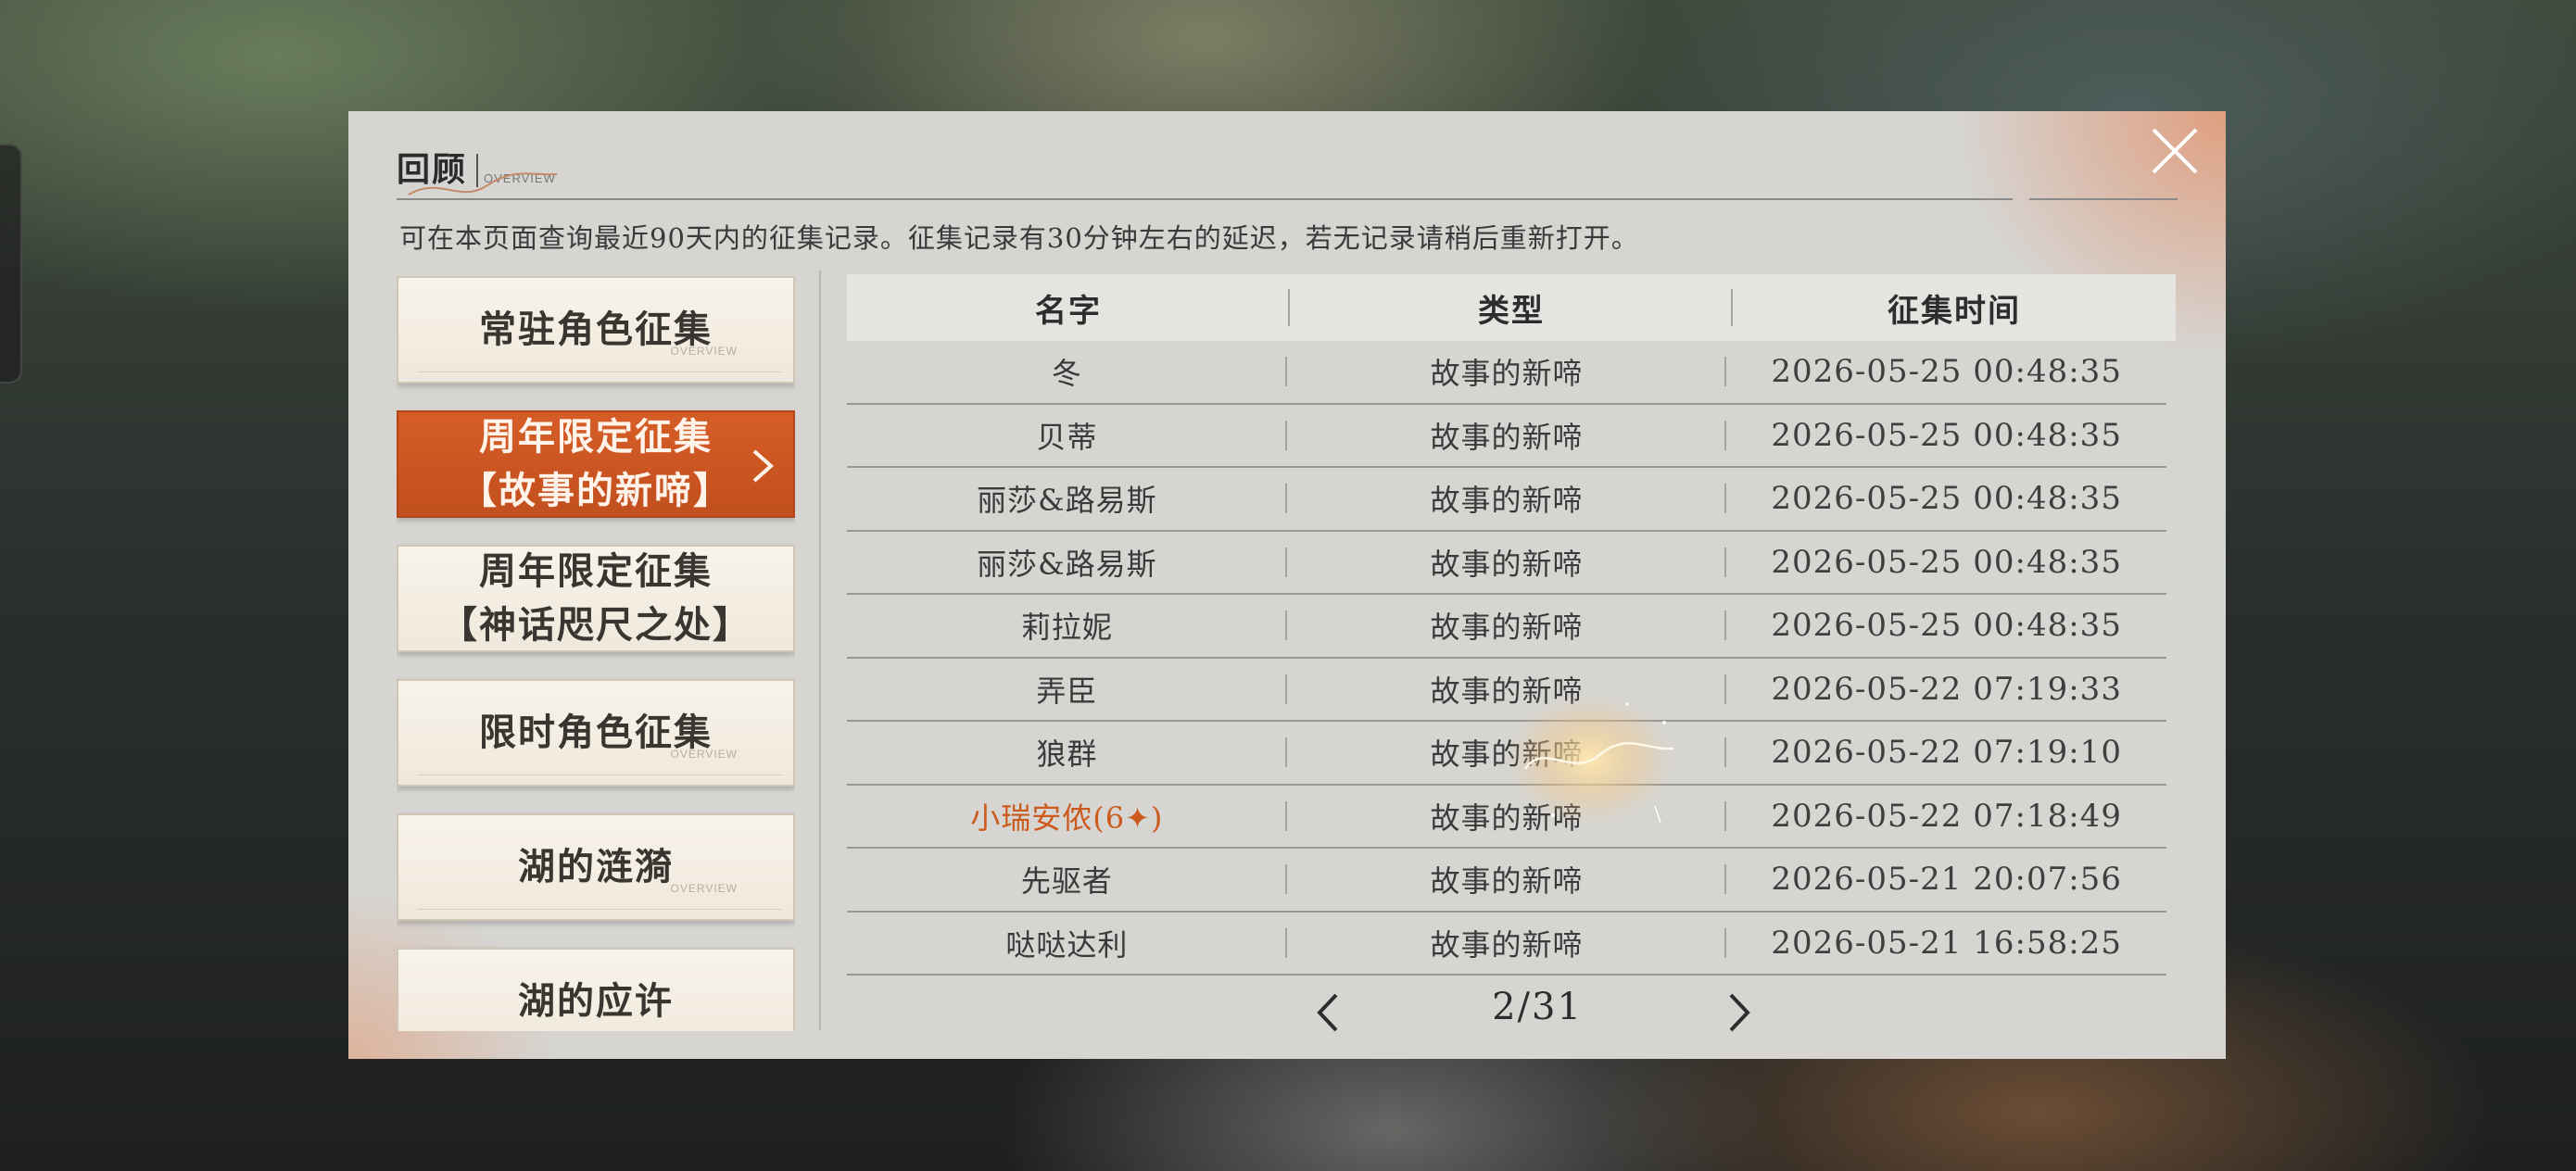 The height and width of the screenshot is (1171, 2576). What do you see at coordinates (596, 1001) in the screenshot?
I see `tab-label: 湖的应许` at bounding box center [596, 1001].